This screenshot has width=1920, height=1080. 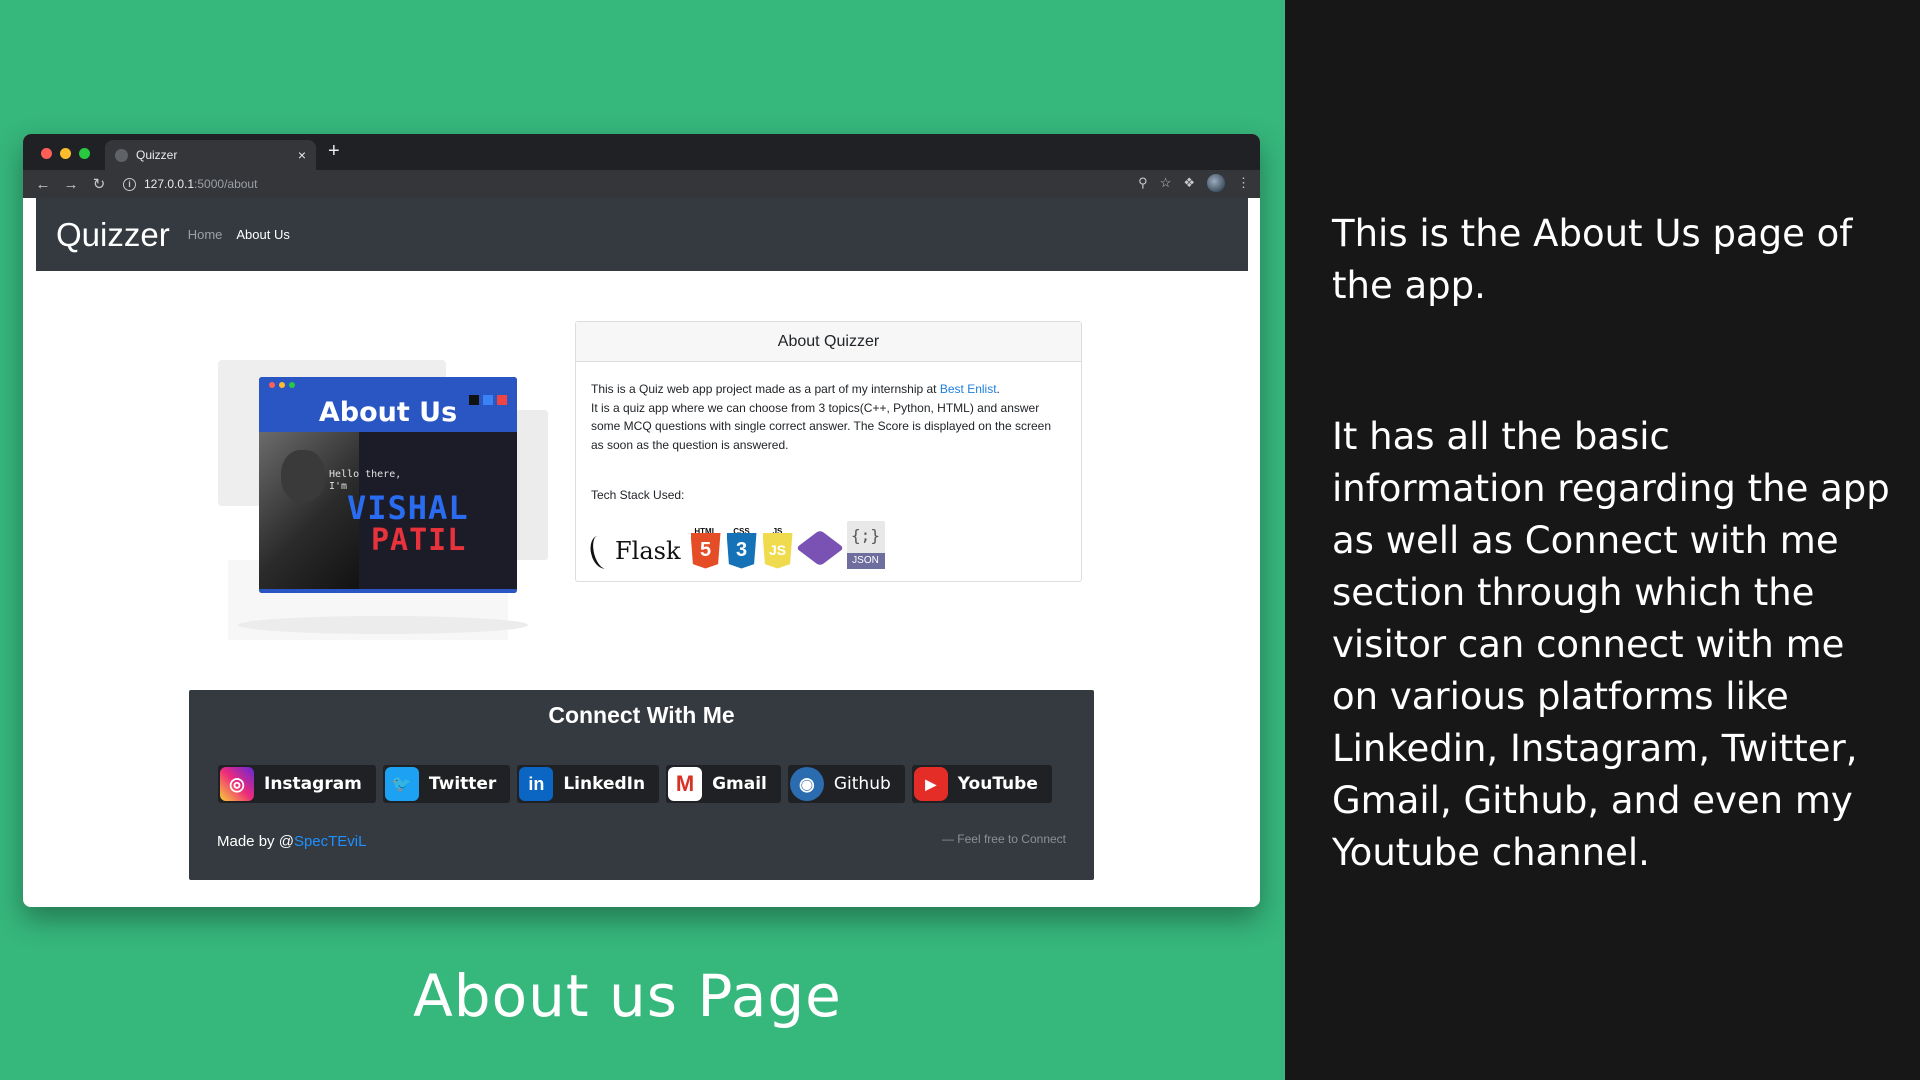 What do you see at coordinates (408, 508) in the screenshot?
I see `illustration-first-name: VISHAL` at bounding box center [408, 508].